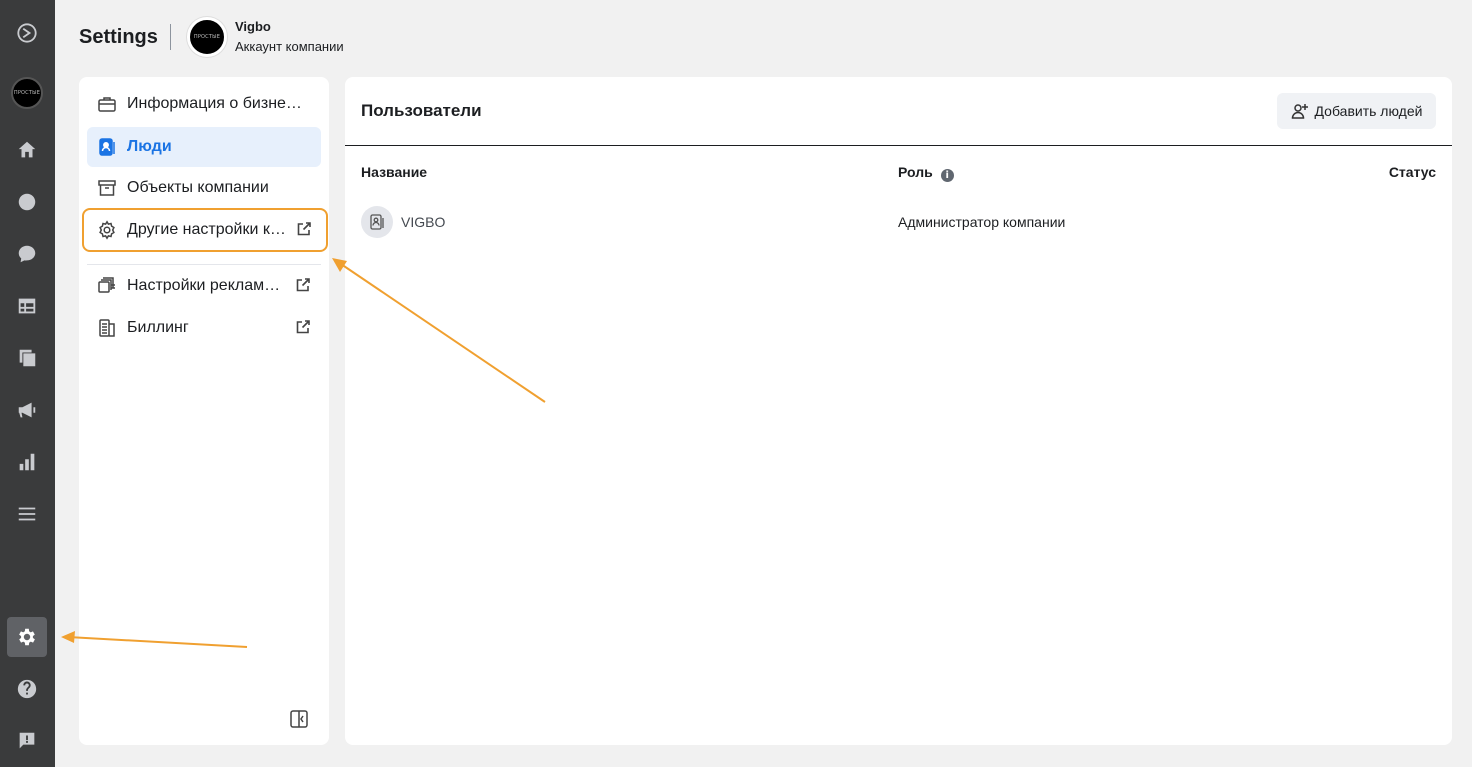 This screenshot has height=767, width=1472. I want to click on sidebar-item-people: Люди, so click(204, 147).